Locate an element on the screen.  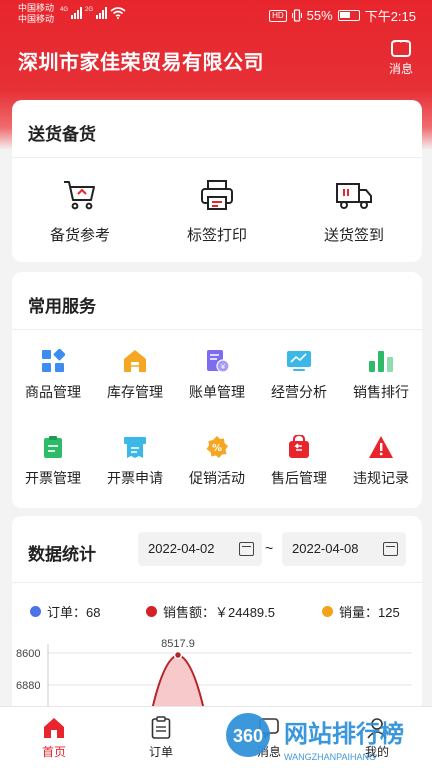
watermark-text: 网站排行榜 is located at coordinates (344, 734).